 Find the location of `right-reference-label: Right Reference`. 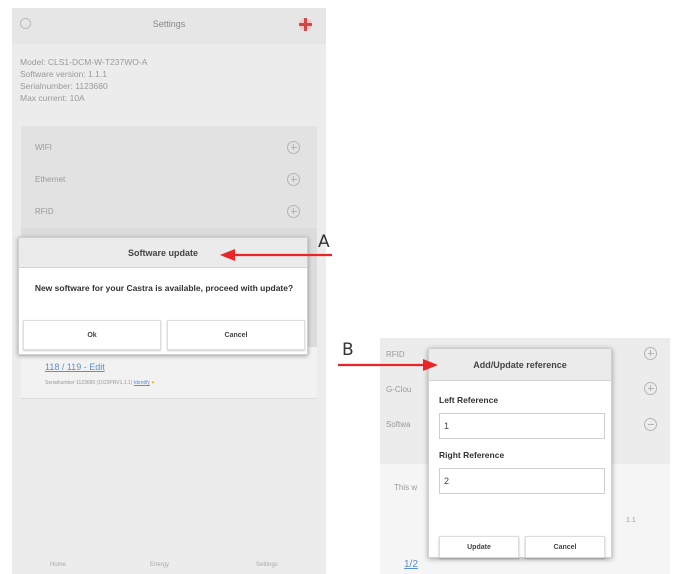

right-reference-label: Right Reference is located at coordinates (472, 455).